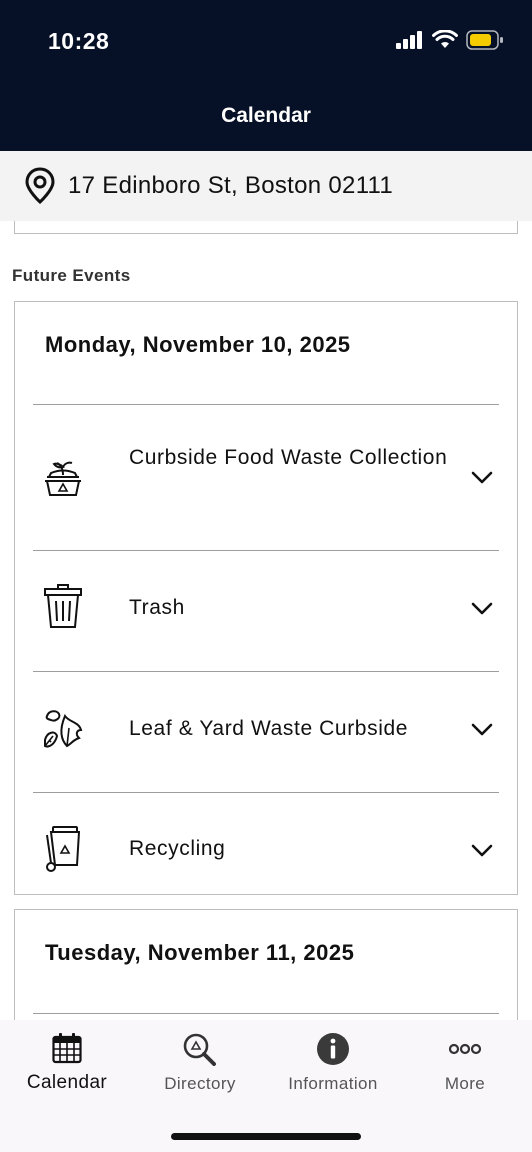  What do you see at coordinates (465, 1083) in the screenshot?
I see `tab-label: More` at bounding box center [465, 1083].